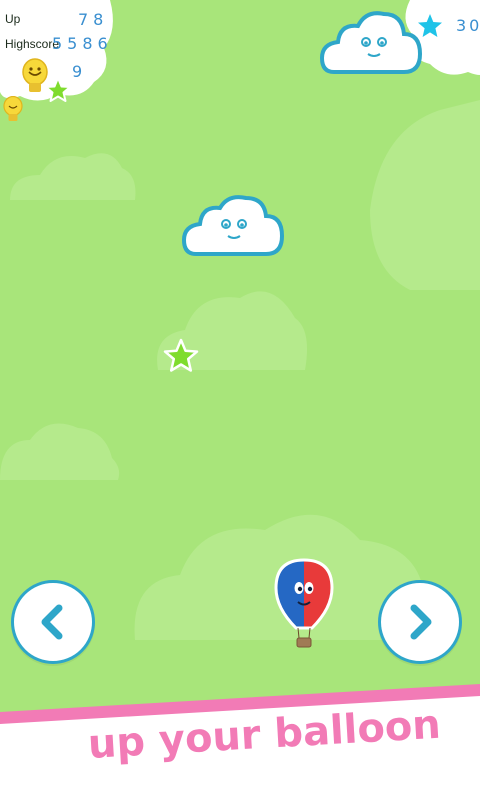 This screenshot has height=800, width=480. Describe the element at coordinates (13, 108) in the screenshot. I see `lightbulb-icon` at that location.